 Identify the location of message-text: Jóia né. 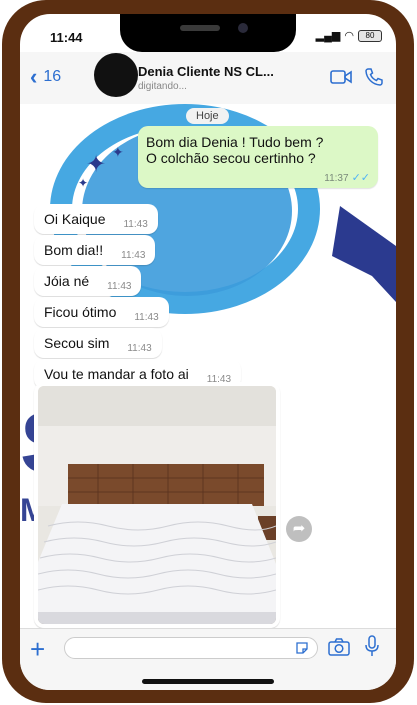
(67, 281).